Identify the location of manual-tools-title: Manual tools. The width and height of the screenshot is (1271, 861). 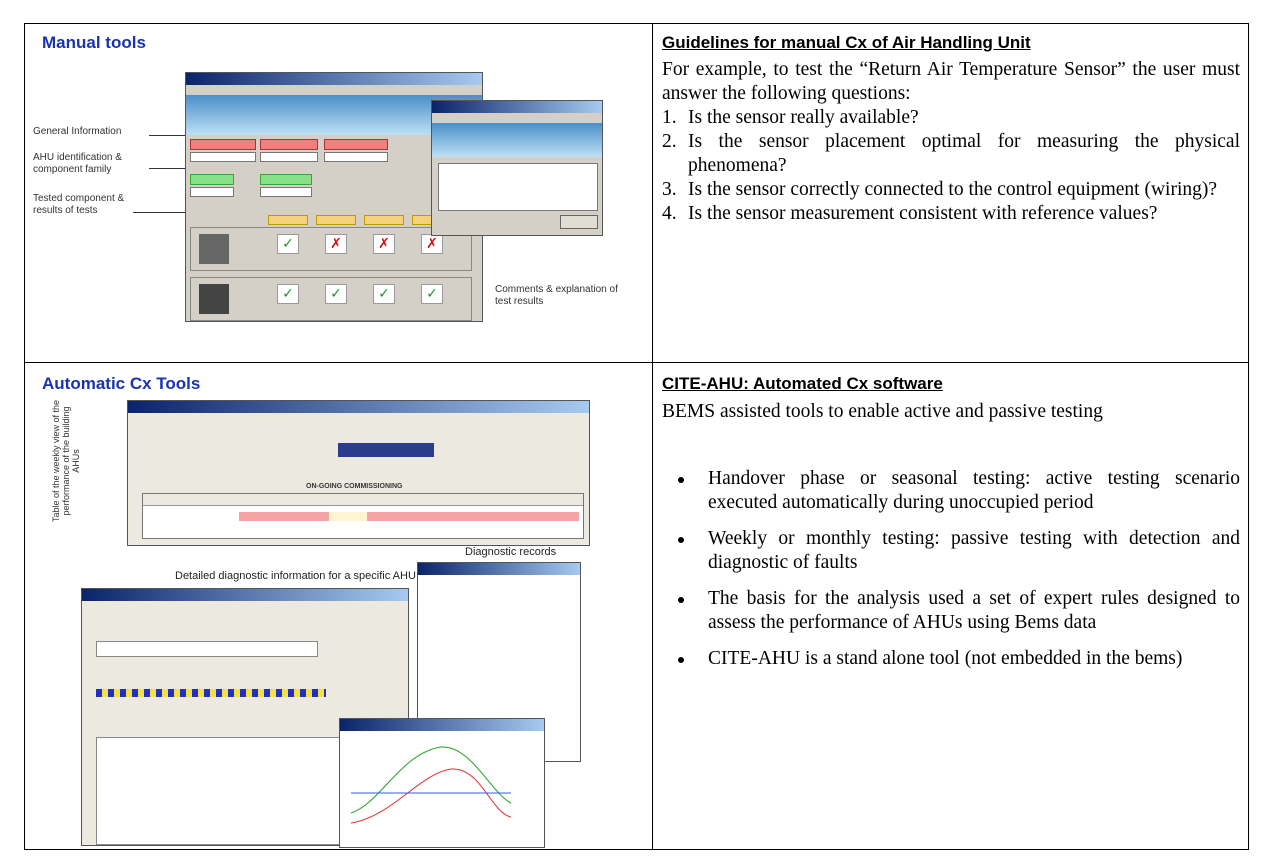
(94, 42).